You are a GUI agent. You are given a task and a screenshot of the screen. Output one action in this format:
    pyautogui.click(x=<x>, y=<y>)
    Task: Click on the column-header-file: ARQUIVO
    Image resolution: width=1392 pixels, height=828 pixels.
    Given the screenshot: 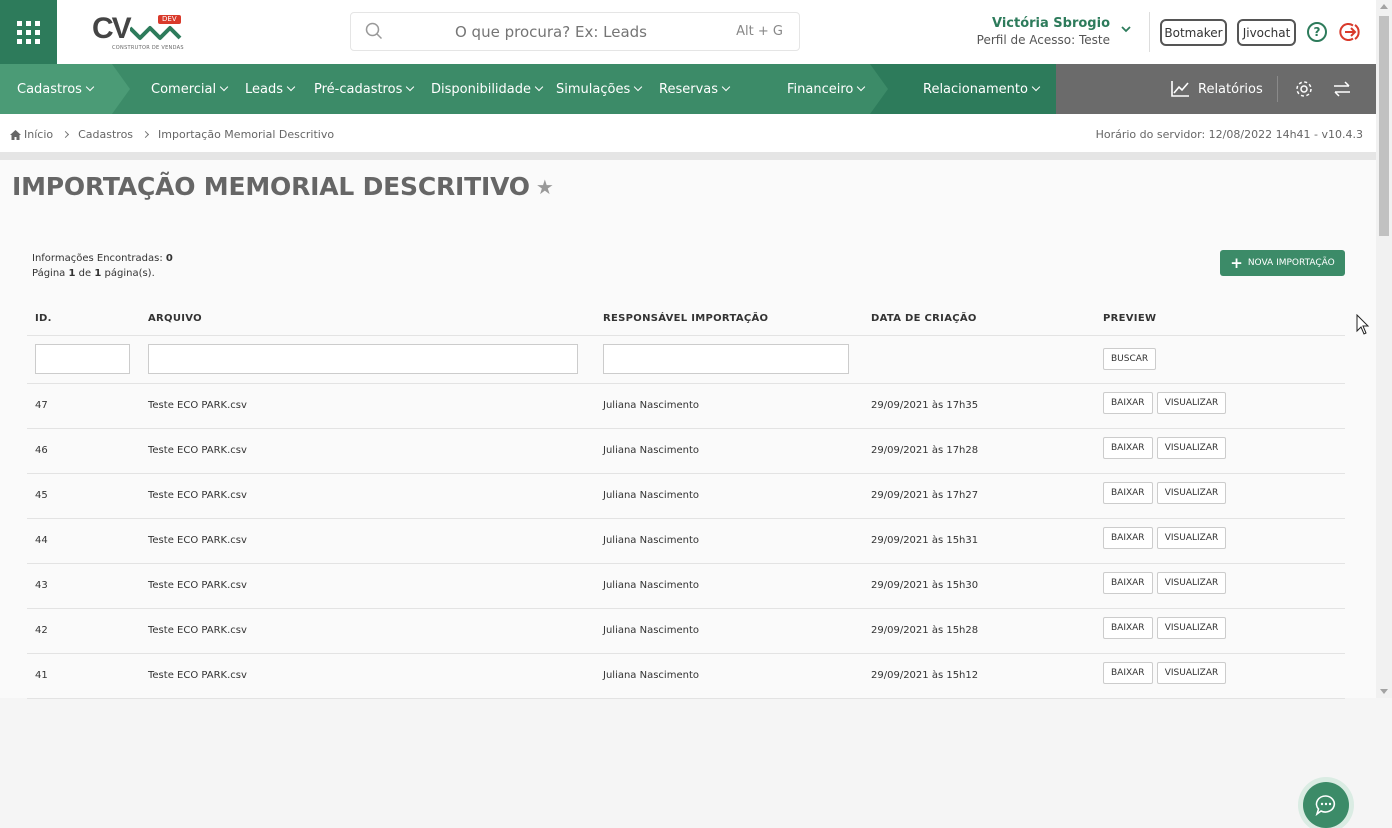 What is the action you would take?
    pyautogui.click(x=367, y=319)
    